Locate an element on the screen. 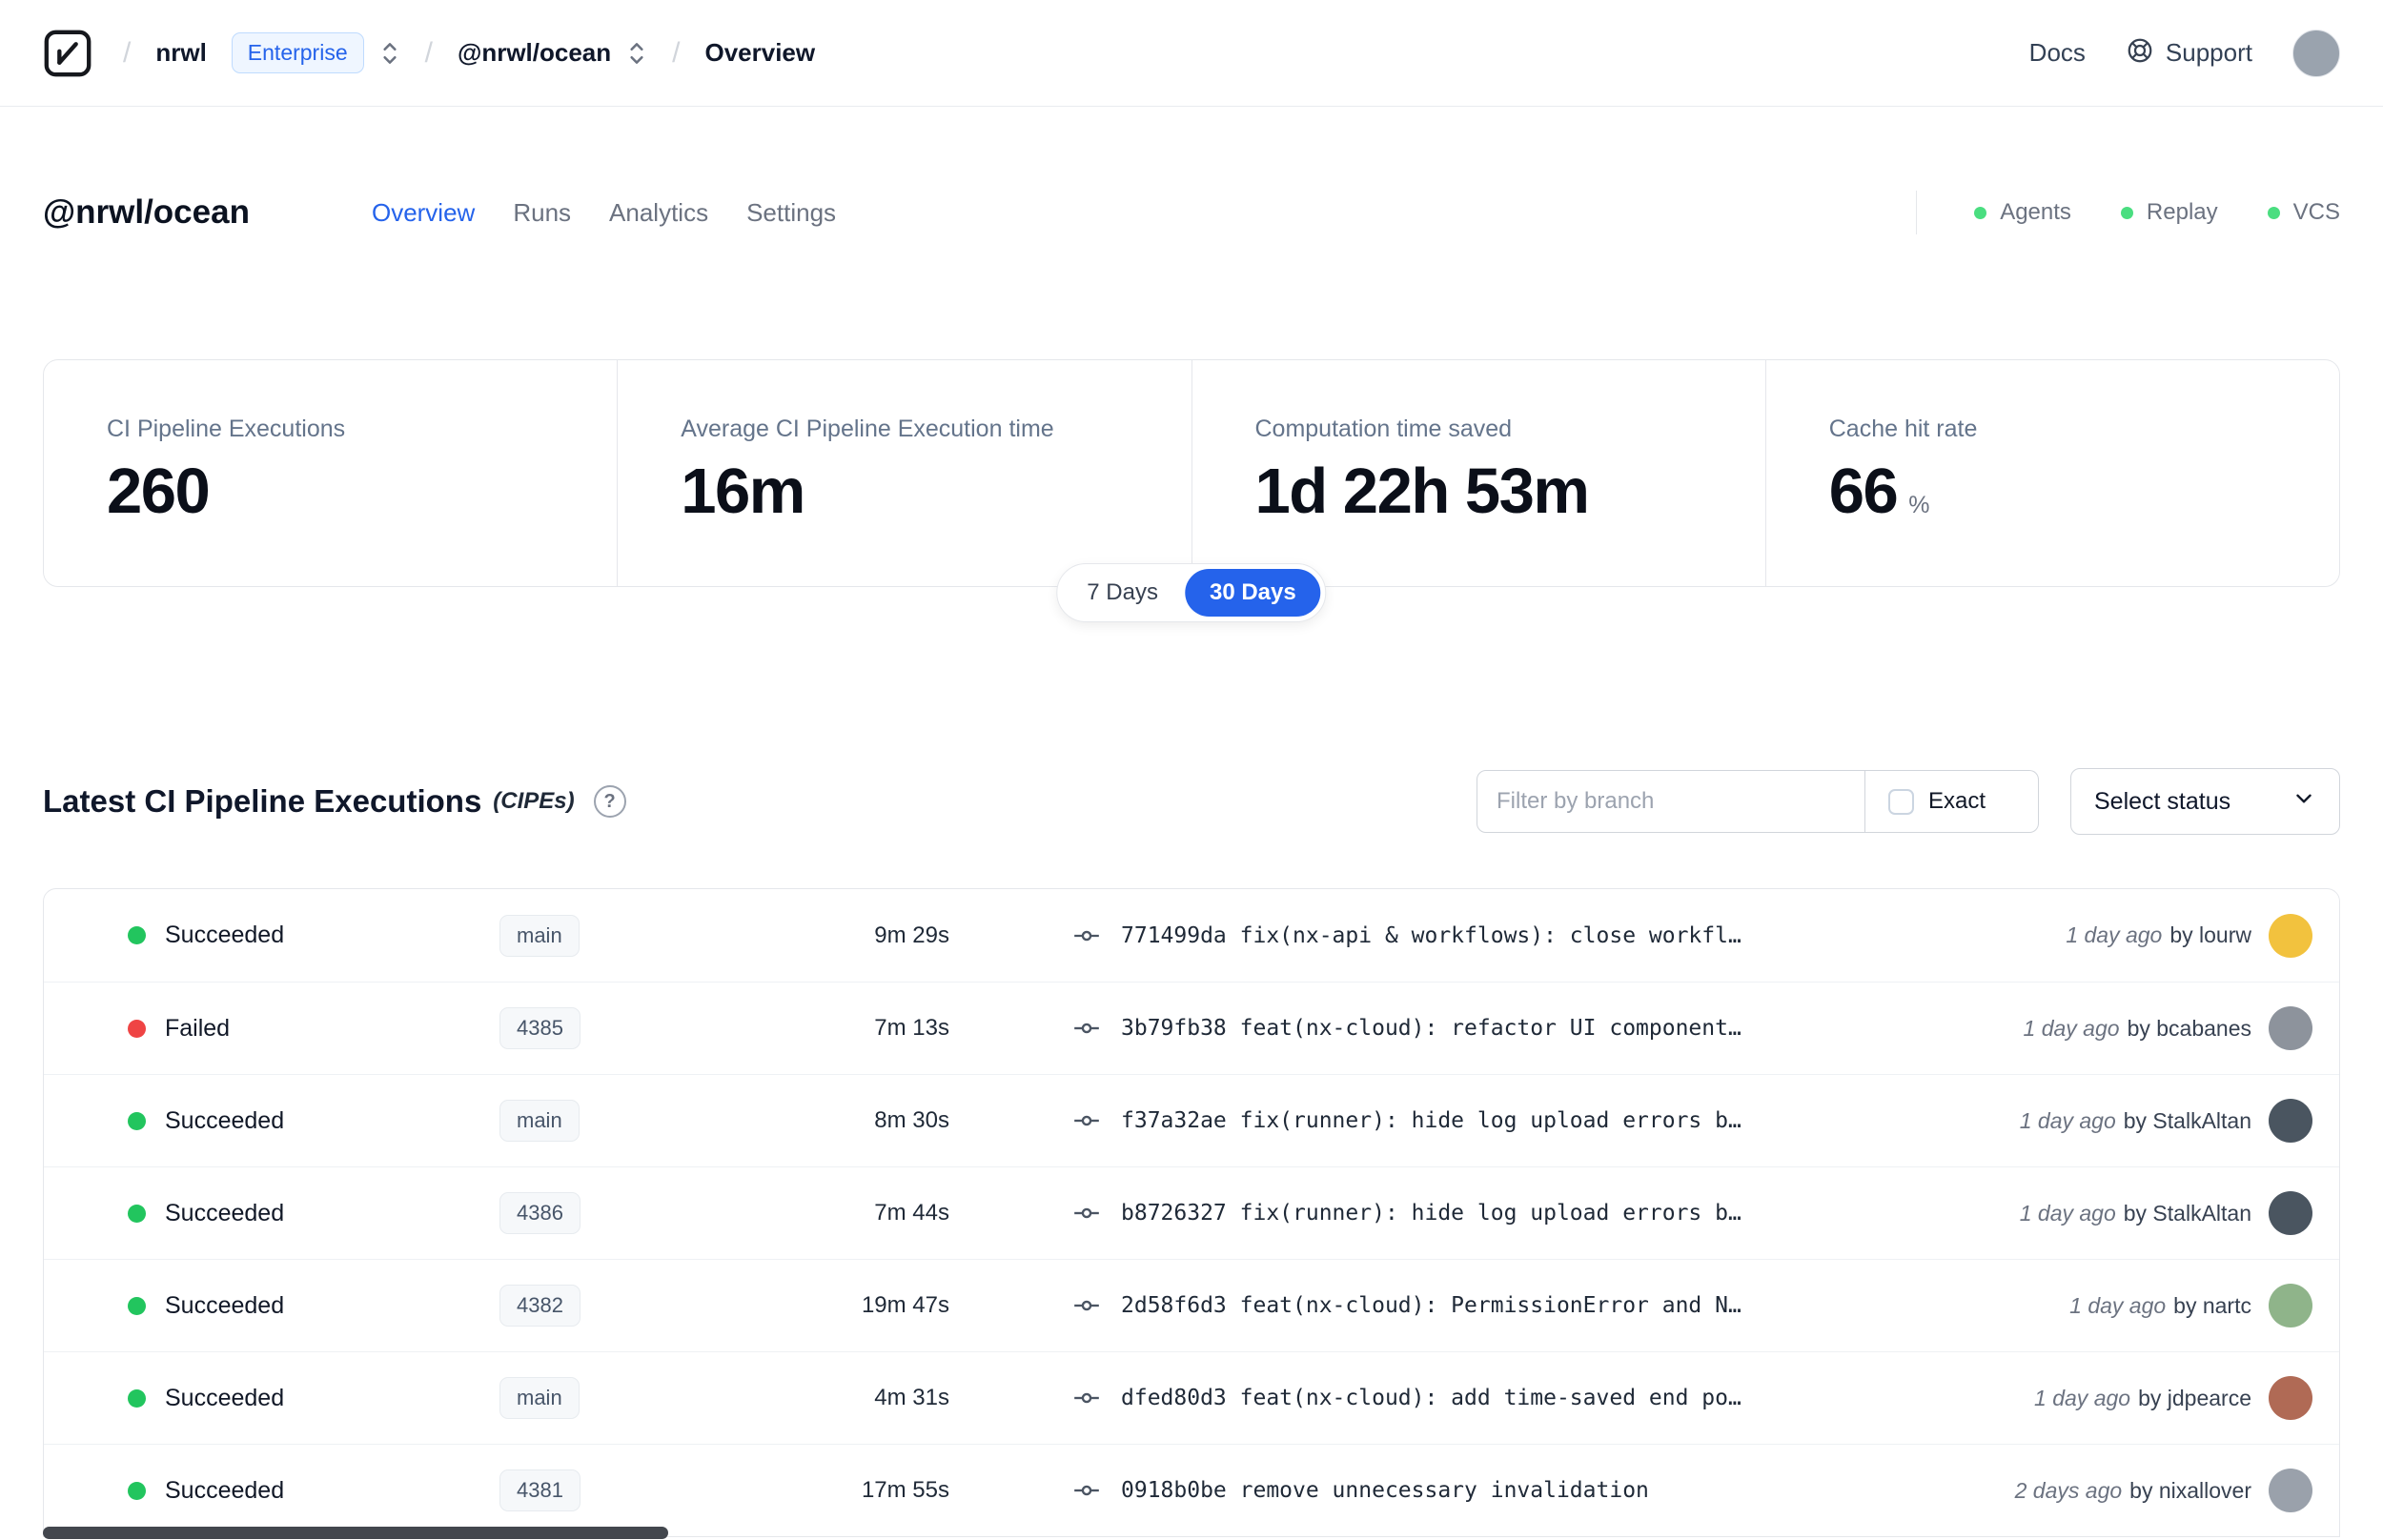 This screenshot has height=1540, width=2383. branch-cell: main is located at coordinates (638, 935).